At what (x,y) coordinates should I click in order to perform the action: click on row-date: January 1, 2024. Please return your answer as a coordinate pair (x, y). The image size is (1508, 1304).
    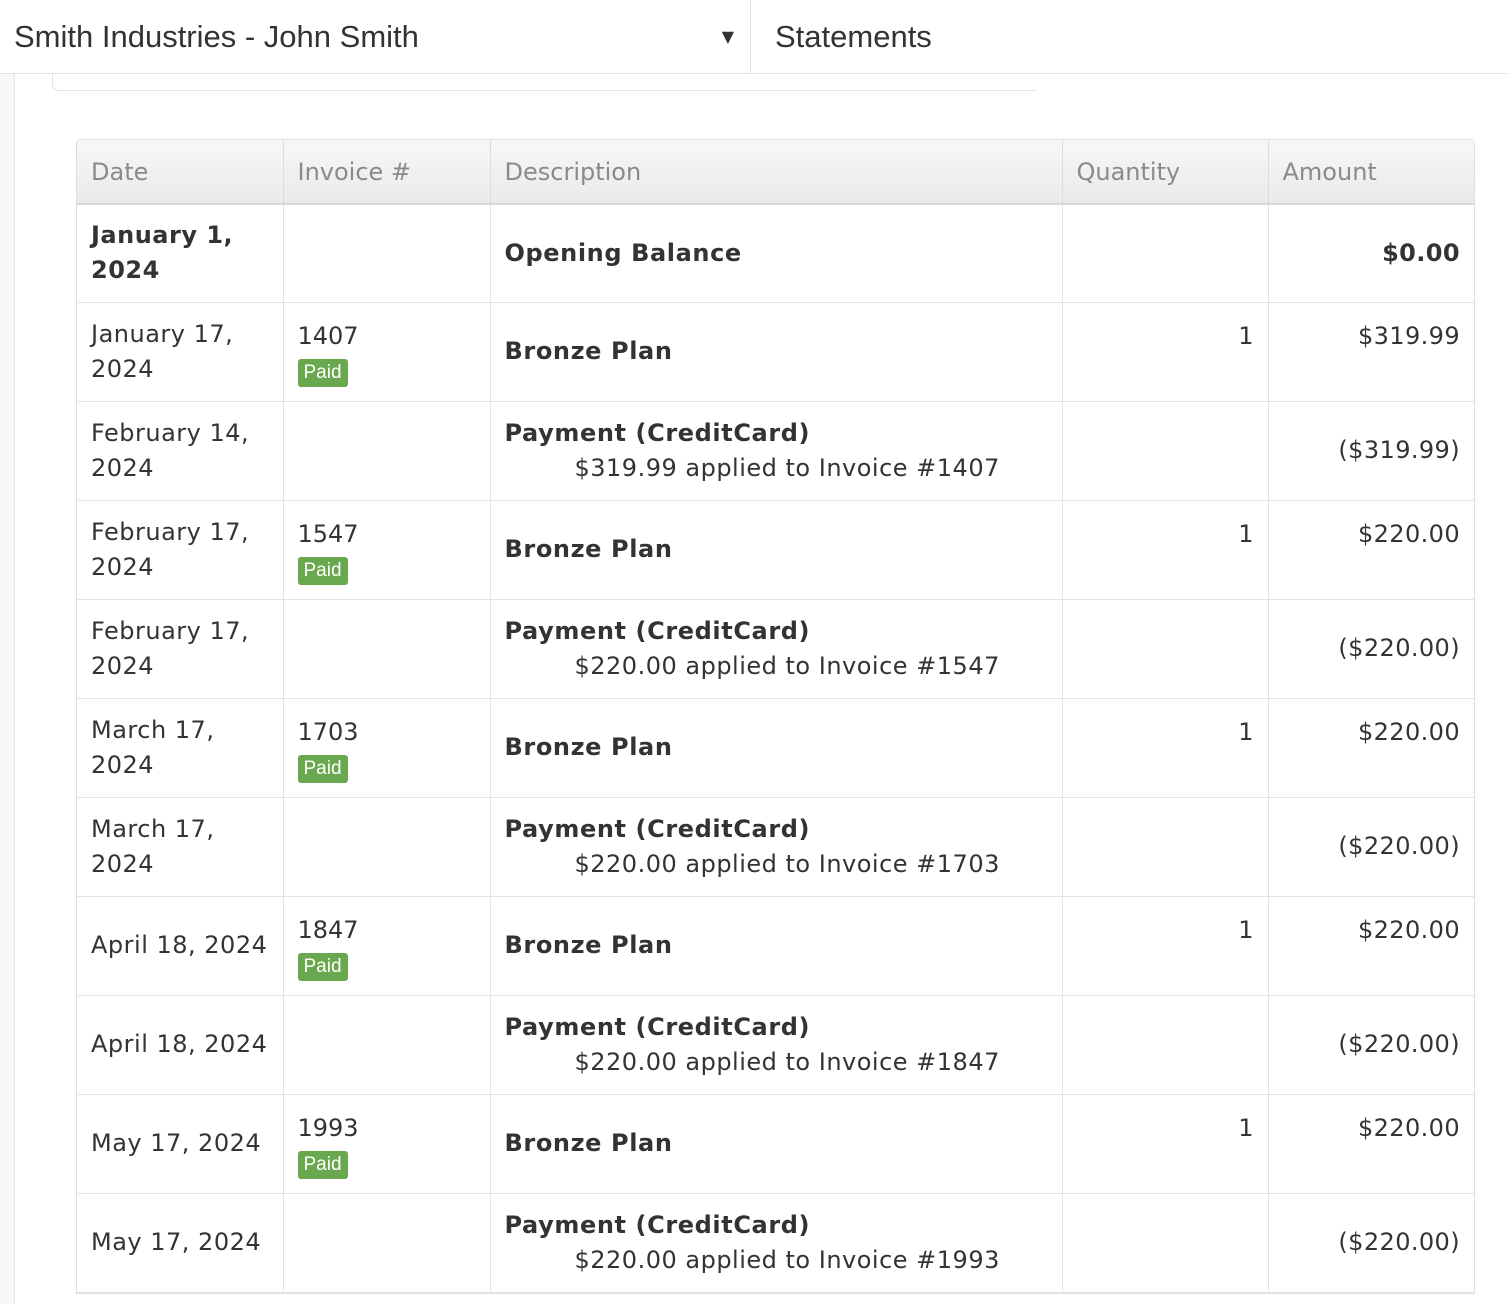
    Looking at the image, I should click on (180, 253).